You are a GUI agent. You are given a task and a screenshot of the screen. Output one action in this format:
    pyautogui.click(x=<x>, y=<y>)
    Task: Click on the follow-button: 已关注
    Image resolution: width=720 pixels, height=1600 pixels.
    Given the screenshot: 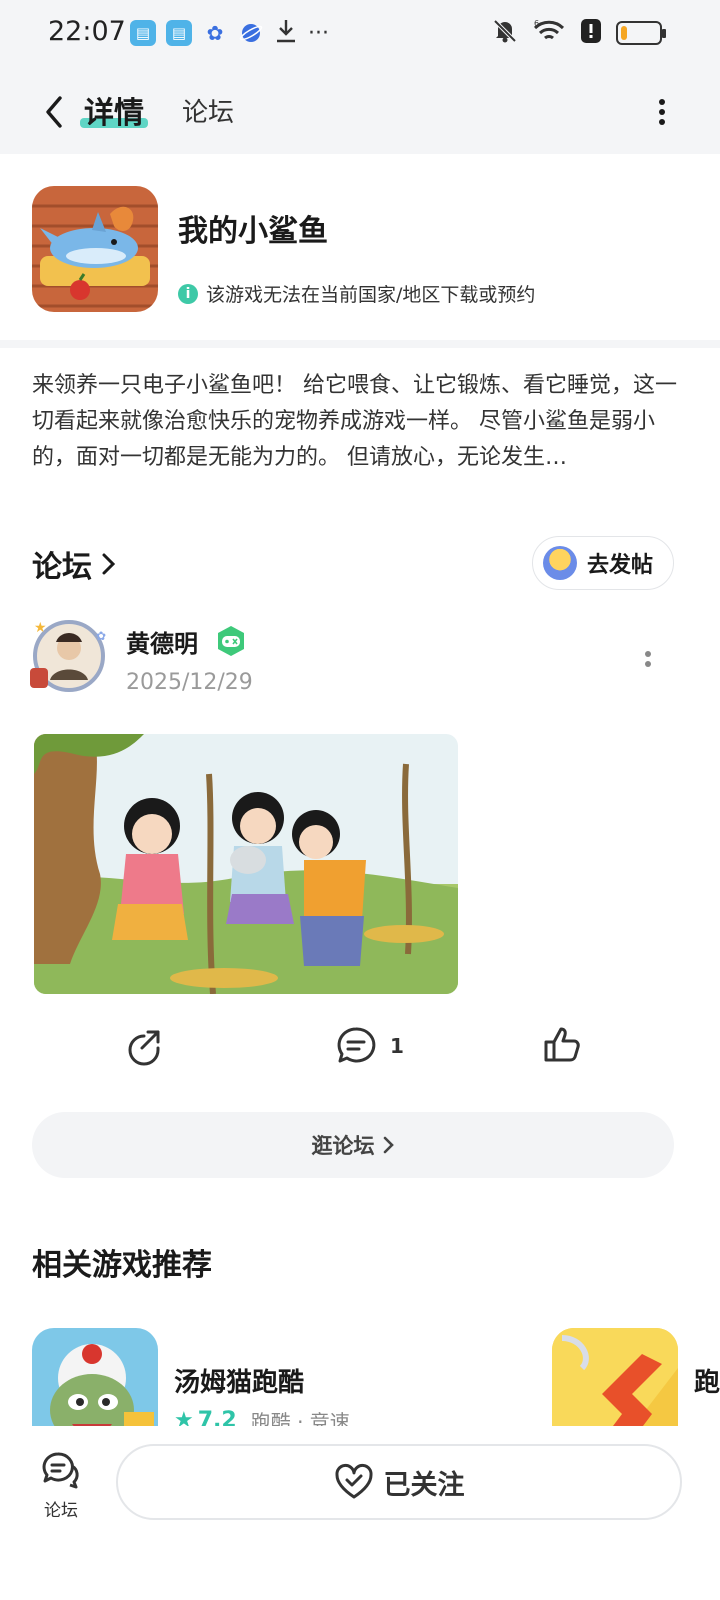 What is the action you would take?
    pyautogui.click(x=399, y=1482)
    